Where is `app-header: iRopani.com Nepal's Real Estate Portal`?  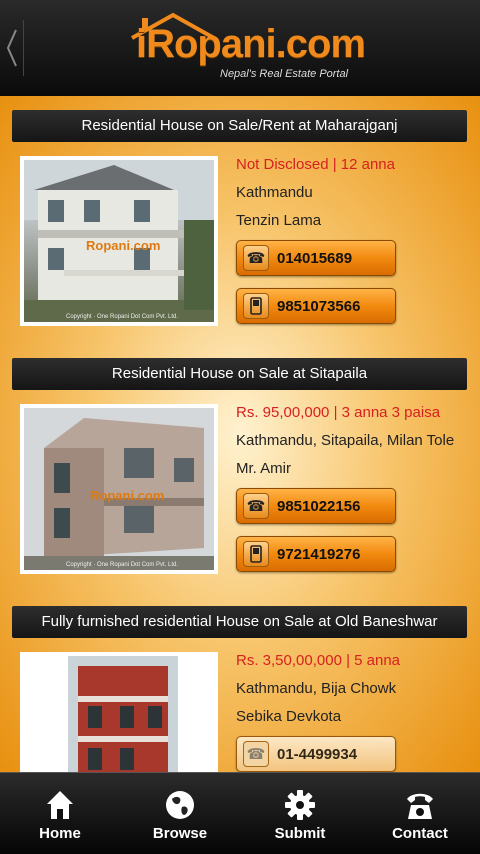
app-header: iRopani.com Nepal's Real Estate Portal is located at coordinates (240, 48).